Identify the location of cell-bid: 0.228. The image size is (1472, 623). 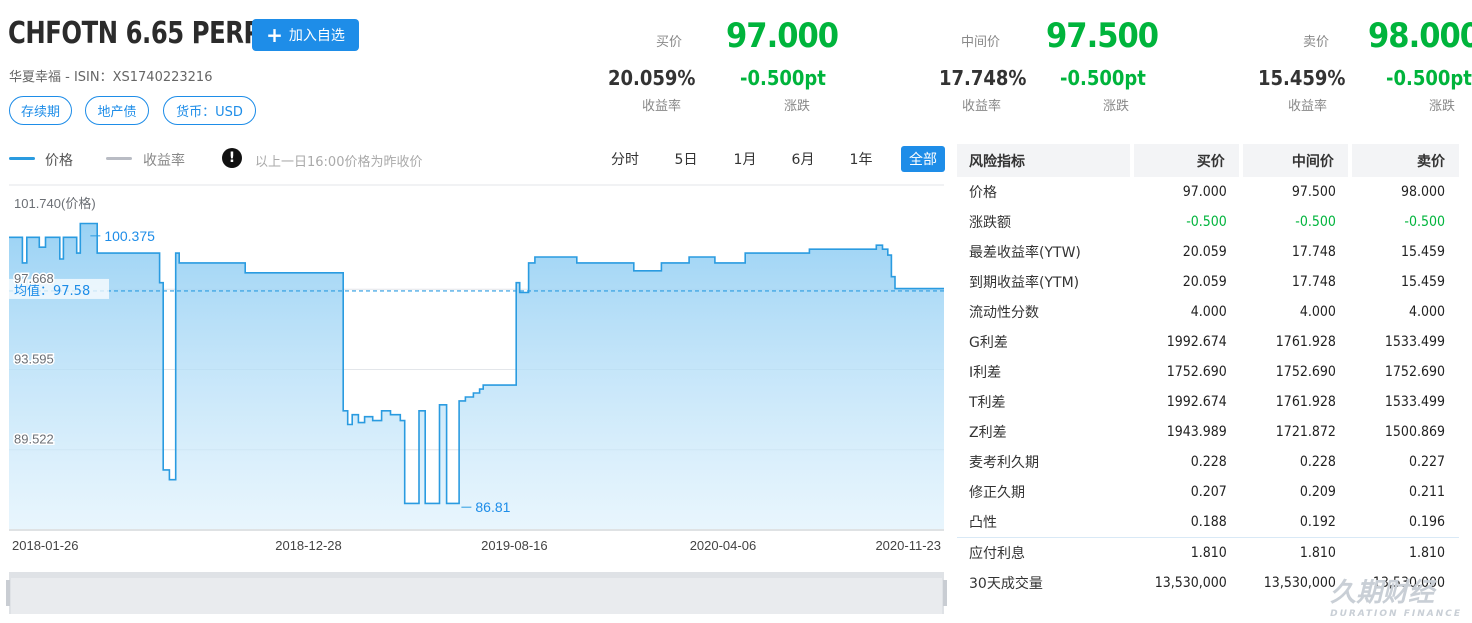
(1208, 462).